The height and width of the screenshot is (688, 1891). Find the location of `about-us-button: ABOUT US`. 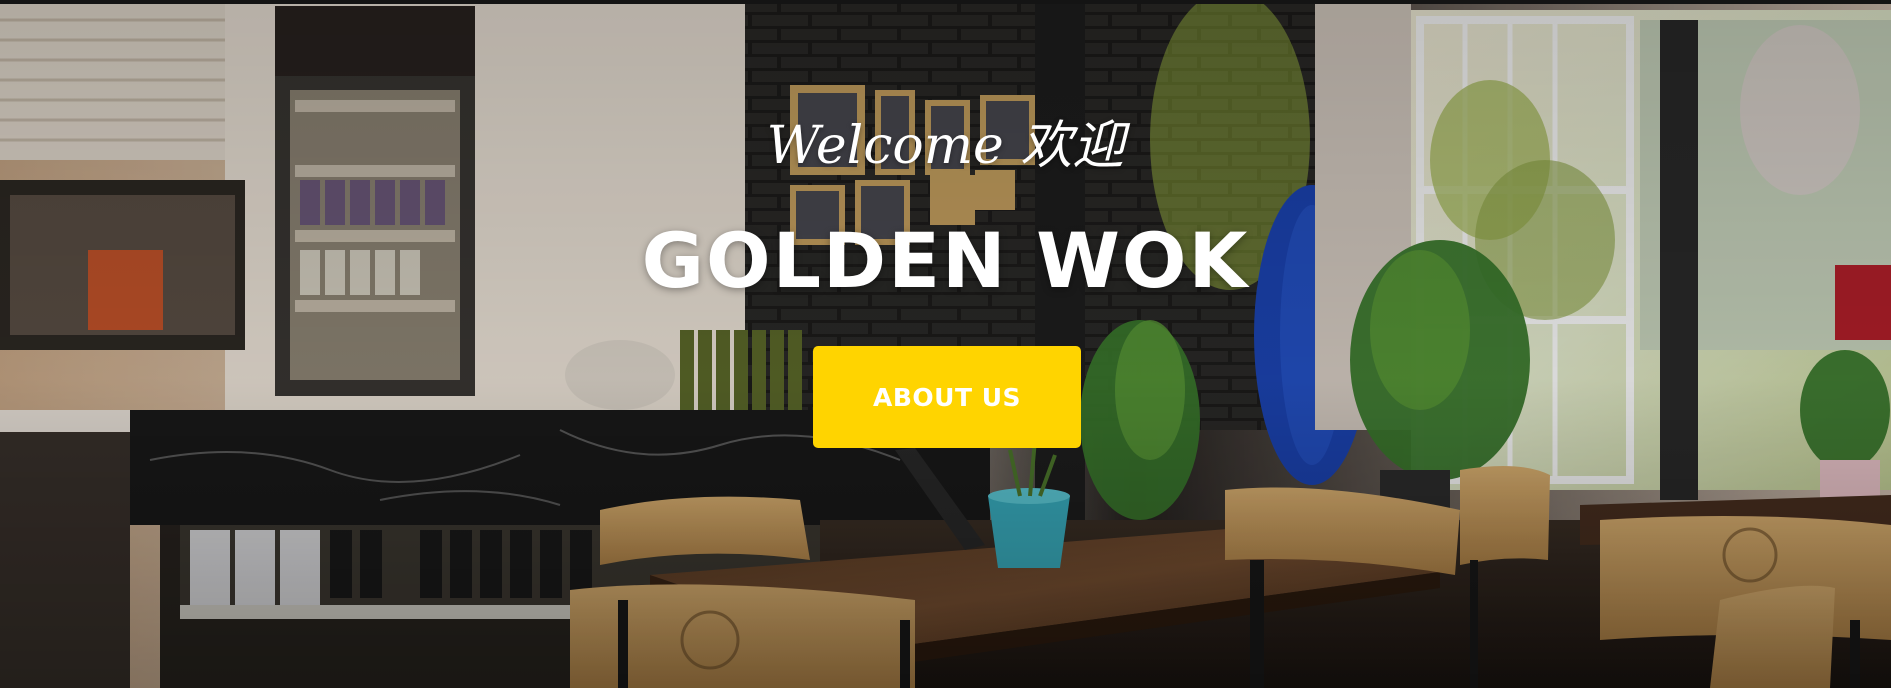

about-us-button: ABOUT US is located at coordinates (947, 397).